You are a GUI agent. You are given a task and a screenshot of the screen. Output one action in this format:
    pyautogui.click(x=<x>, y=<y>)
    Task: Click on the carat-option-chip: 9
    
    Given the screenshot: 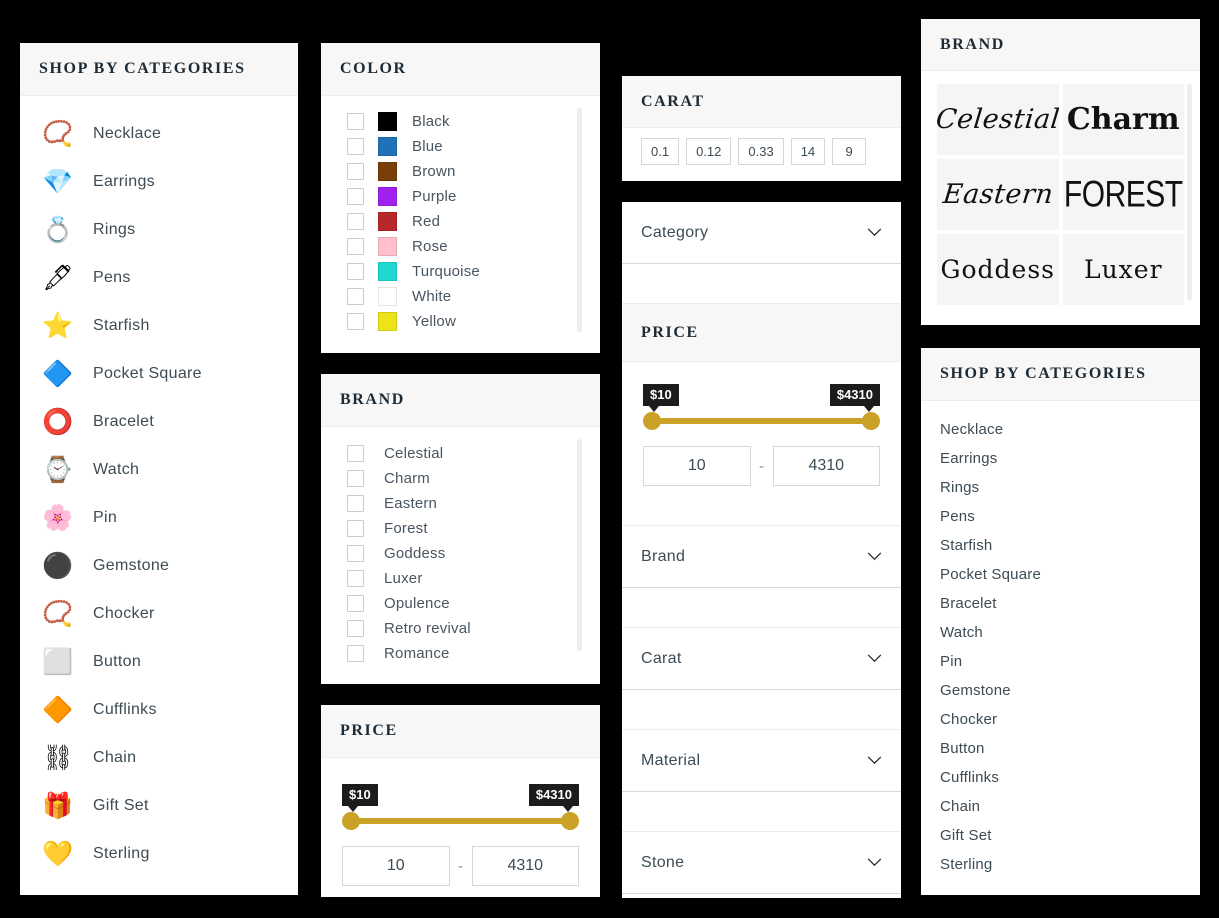 What is the action you would take?
    pyautogui.click(x=849, y=151)
    